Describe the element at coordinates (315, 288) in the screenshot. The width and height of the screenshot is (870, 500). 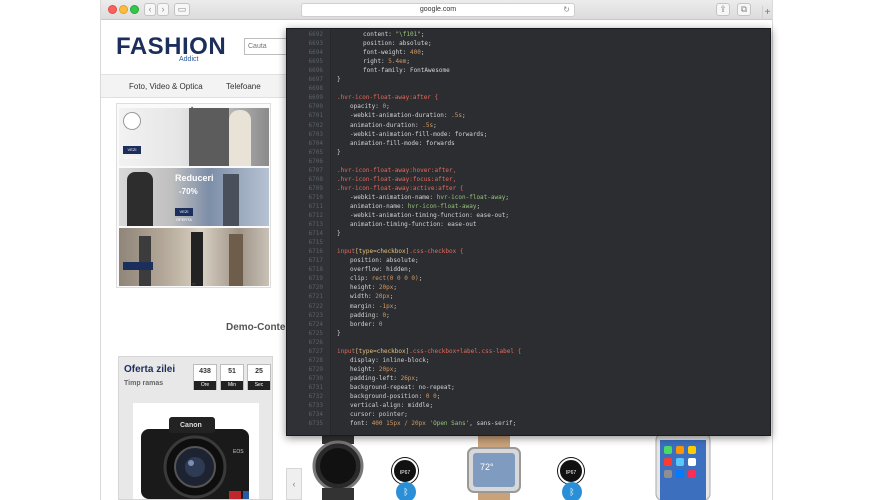
I see `line-number: 6720` at that location.